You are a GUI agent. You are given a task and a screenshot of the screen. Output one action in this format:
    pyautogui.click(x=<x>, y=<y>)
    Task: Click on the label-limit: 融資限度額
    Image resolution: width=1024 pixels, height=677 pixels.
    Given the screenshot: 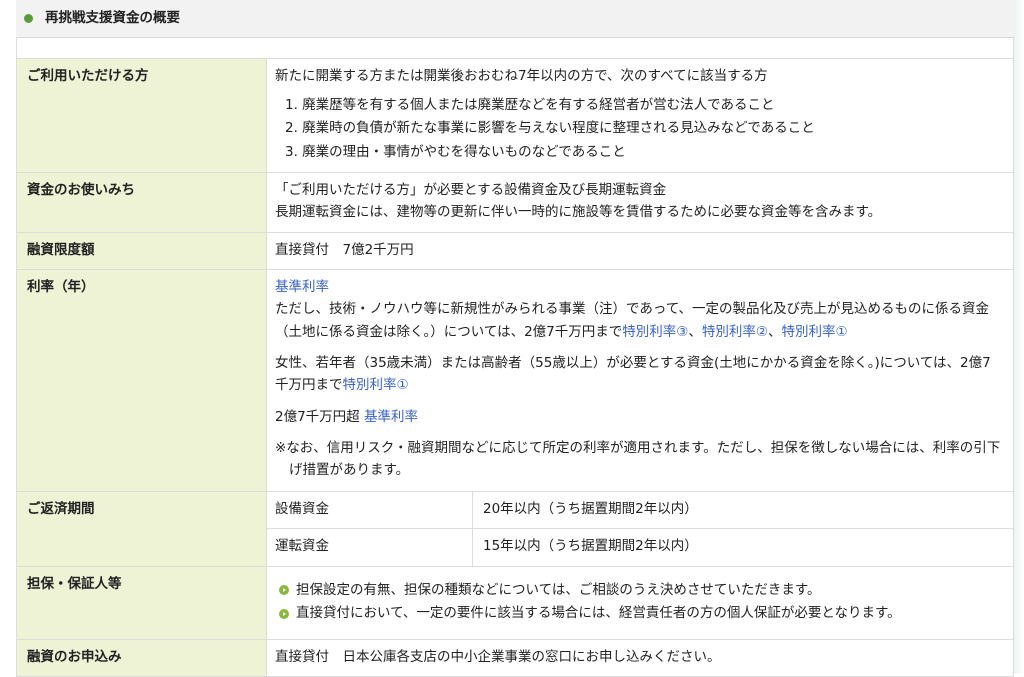 What is the action you would take?
    pyautogui.click(x=141, y=251)
    